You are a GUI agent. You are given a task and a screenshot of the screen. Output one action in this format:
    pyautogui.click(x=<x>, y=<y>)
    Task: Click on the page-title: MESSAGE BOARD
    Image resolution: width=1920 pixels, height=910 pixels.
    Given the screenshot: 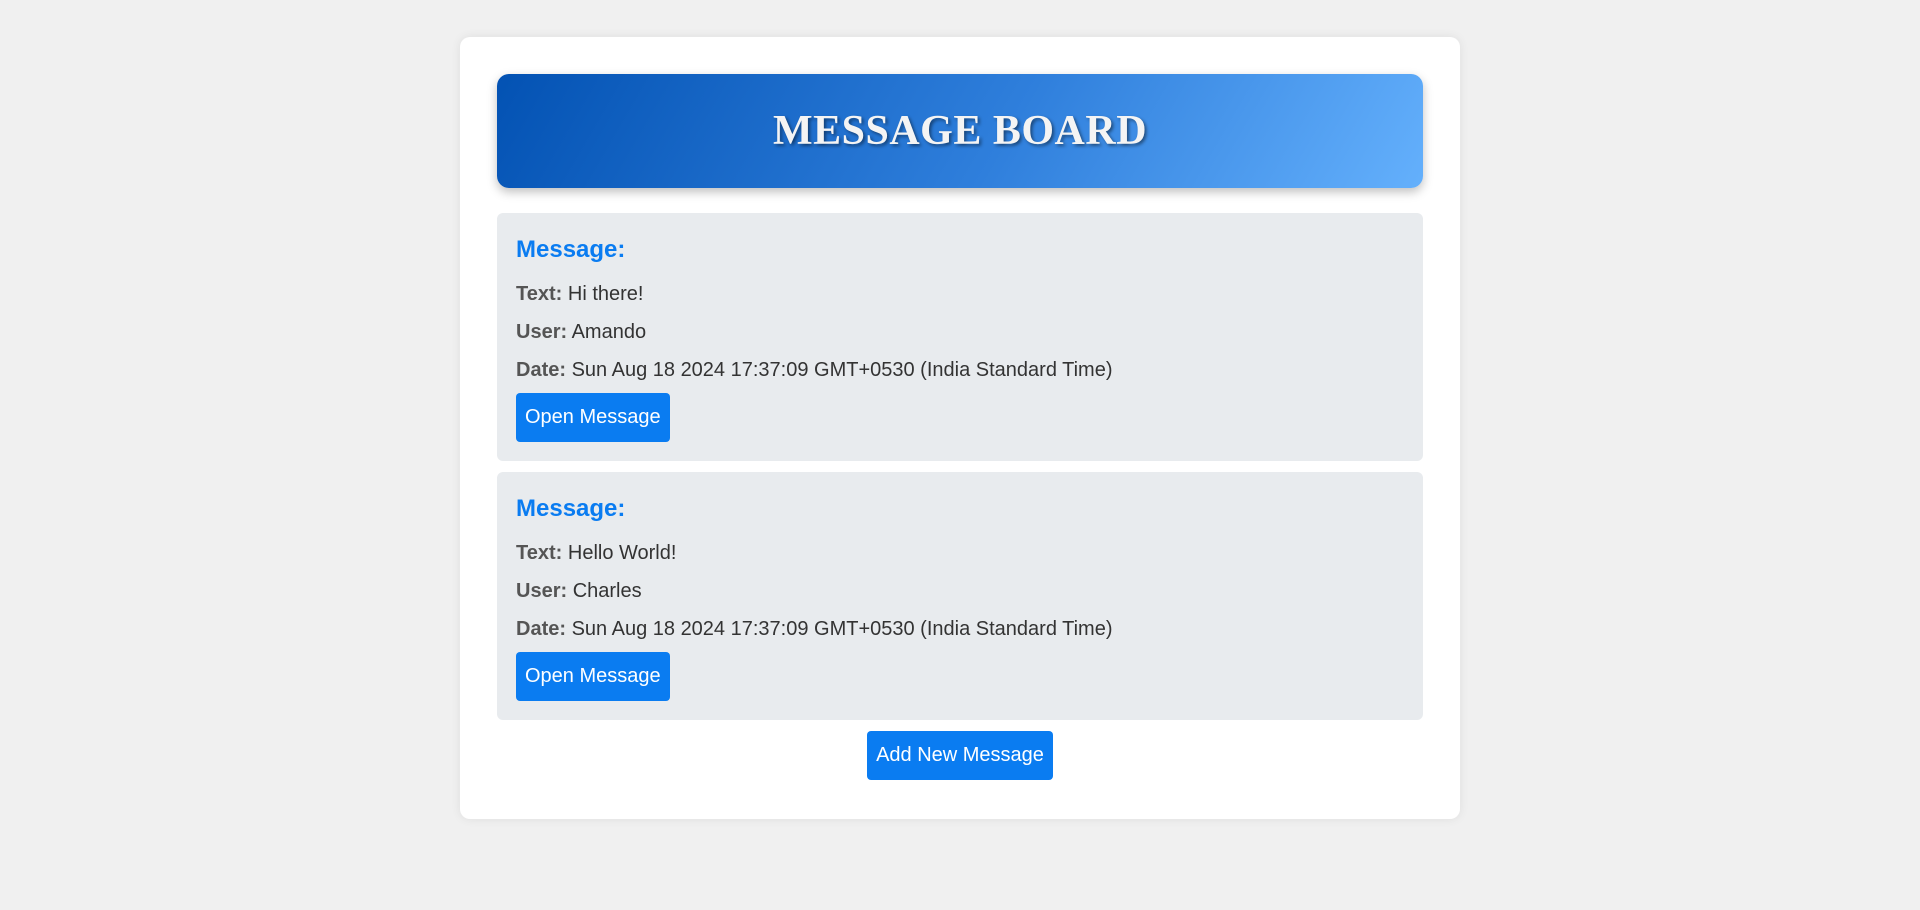 What is the action you would take?
    pyautogui.click(x=960, y=131)
    